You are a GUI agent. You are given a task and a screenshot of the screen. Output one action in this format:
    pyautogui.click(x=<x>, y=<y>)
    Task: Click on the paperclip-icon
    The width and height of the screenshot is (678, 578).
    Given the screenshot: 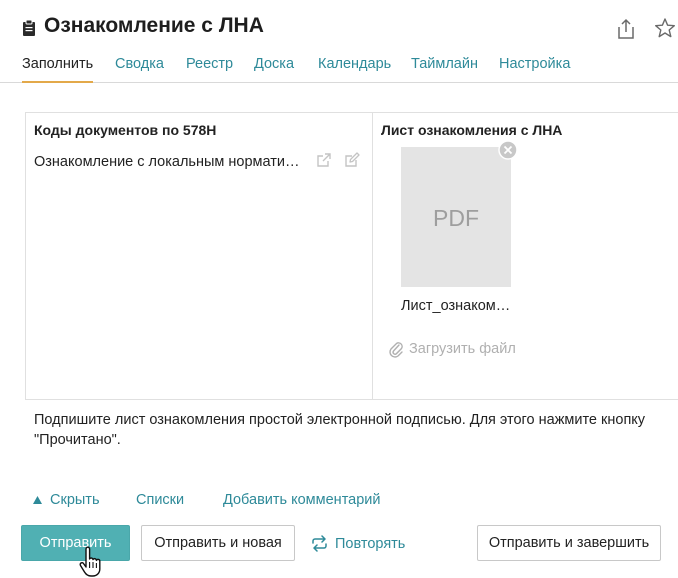 What is the action you would take?
    pyautogui.click(x=396, y=350)
    